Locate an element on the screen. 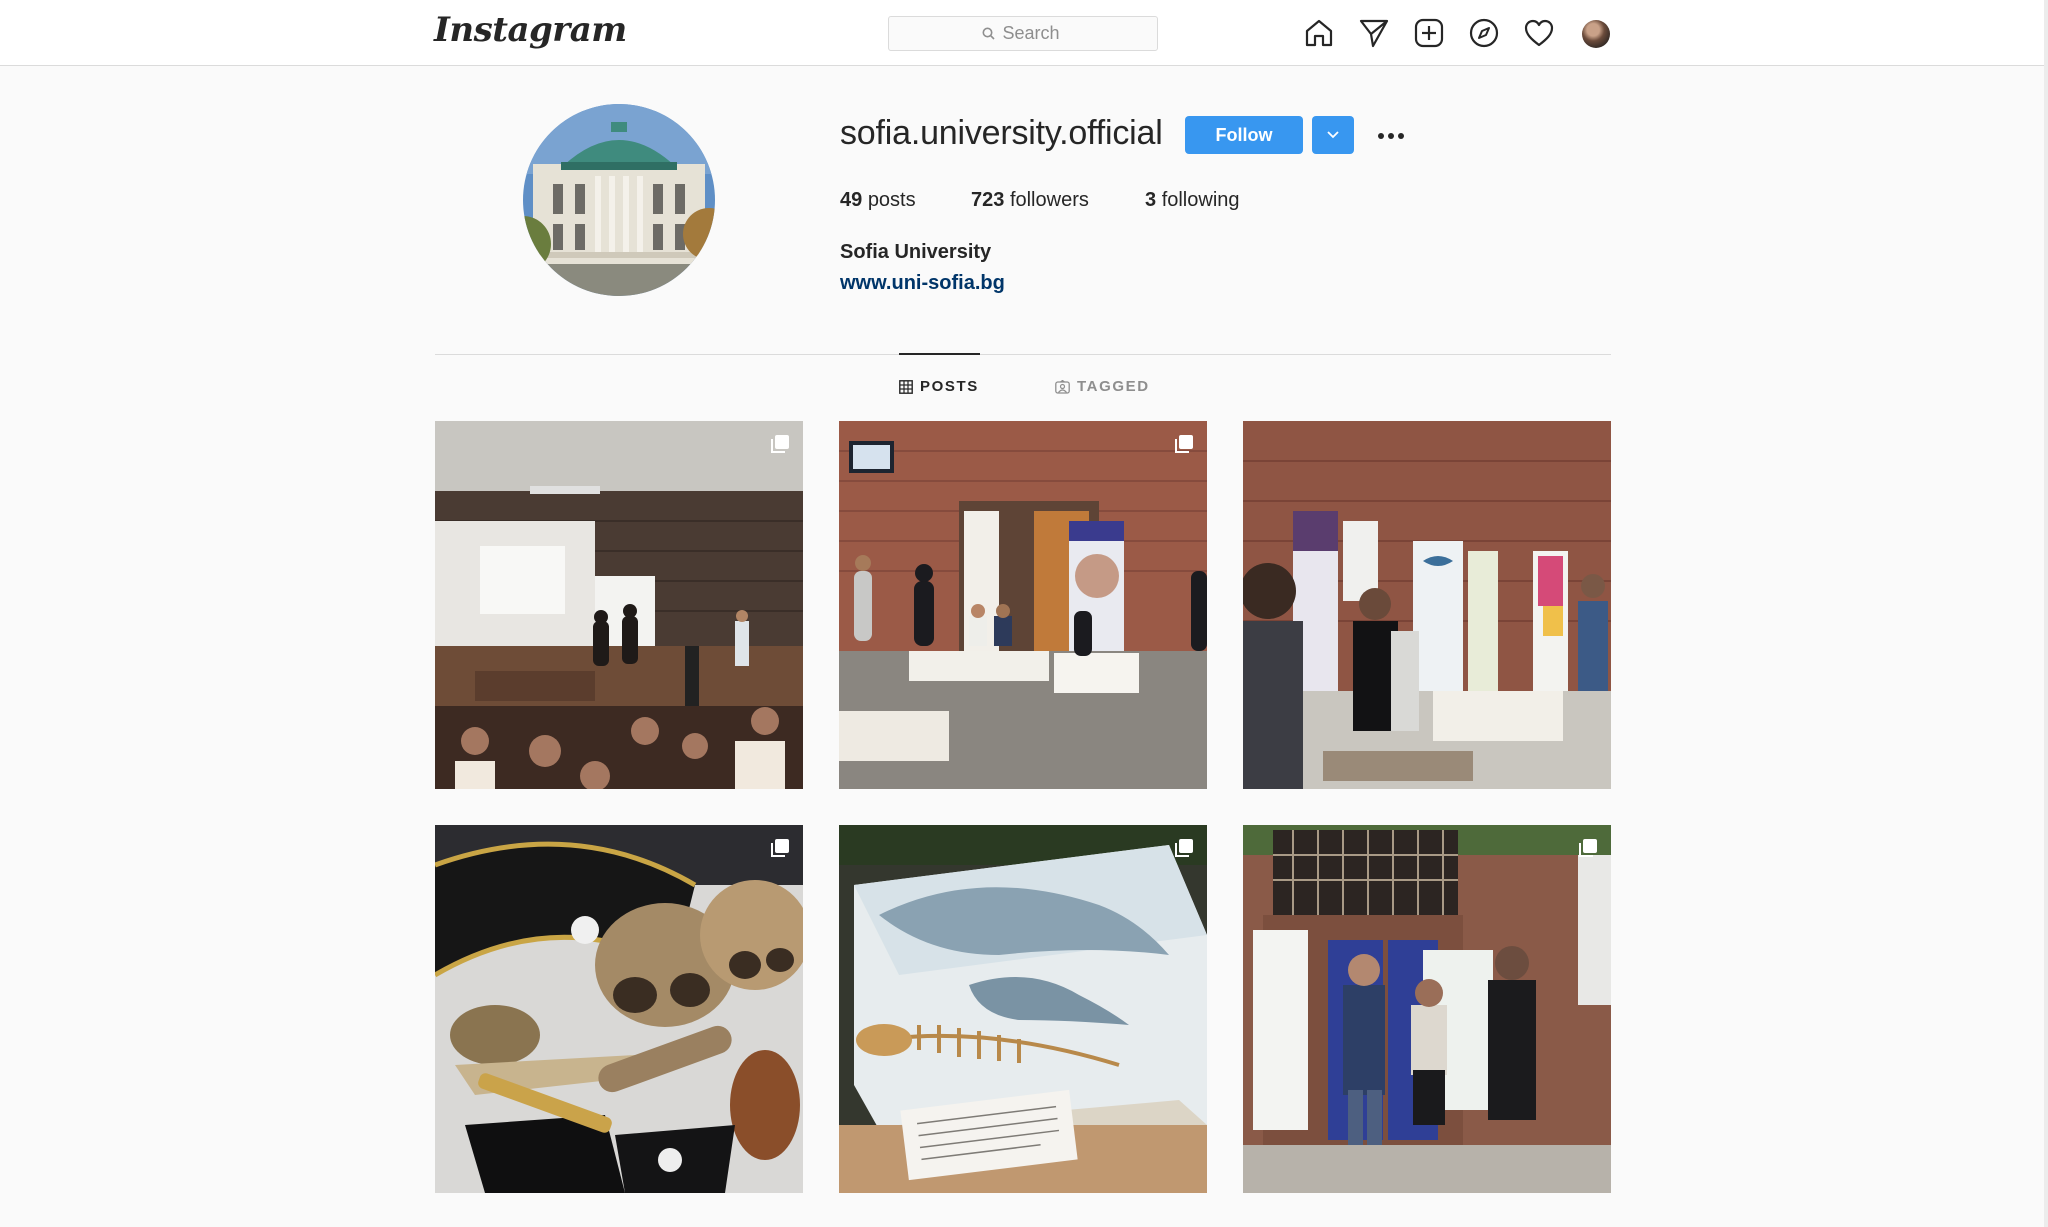  university-fair-indoor-photo is located at coordinates (1023, 605).